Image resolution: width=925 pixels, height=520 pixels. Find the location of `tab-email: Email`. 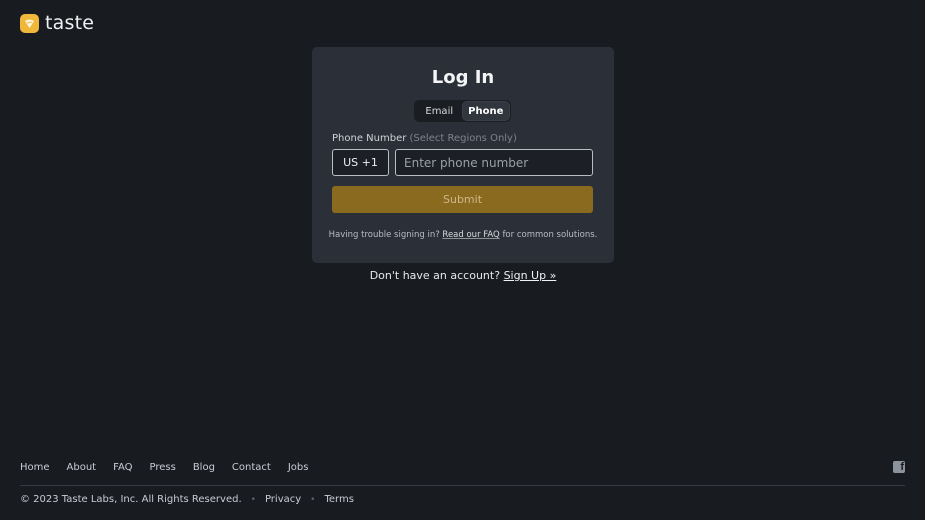

tab-email: Email is located at coordinates (439, 111).